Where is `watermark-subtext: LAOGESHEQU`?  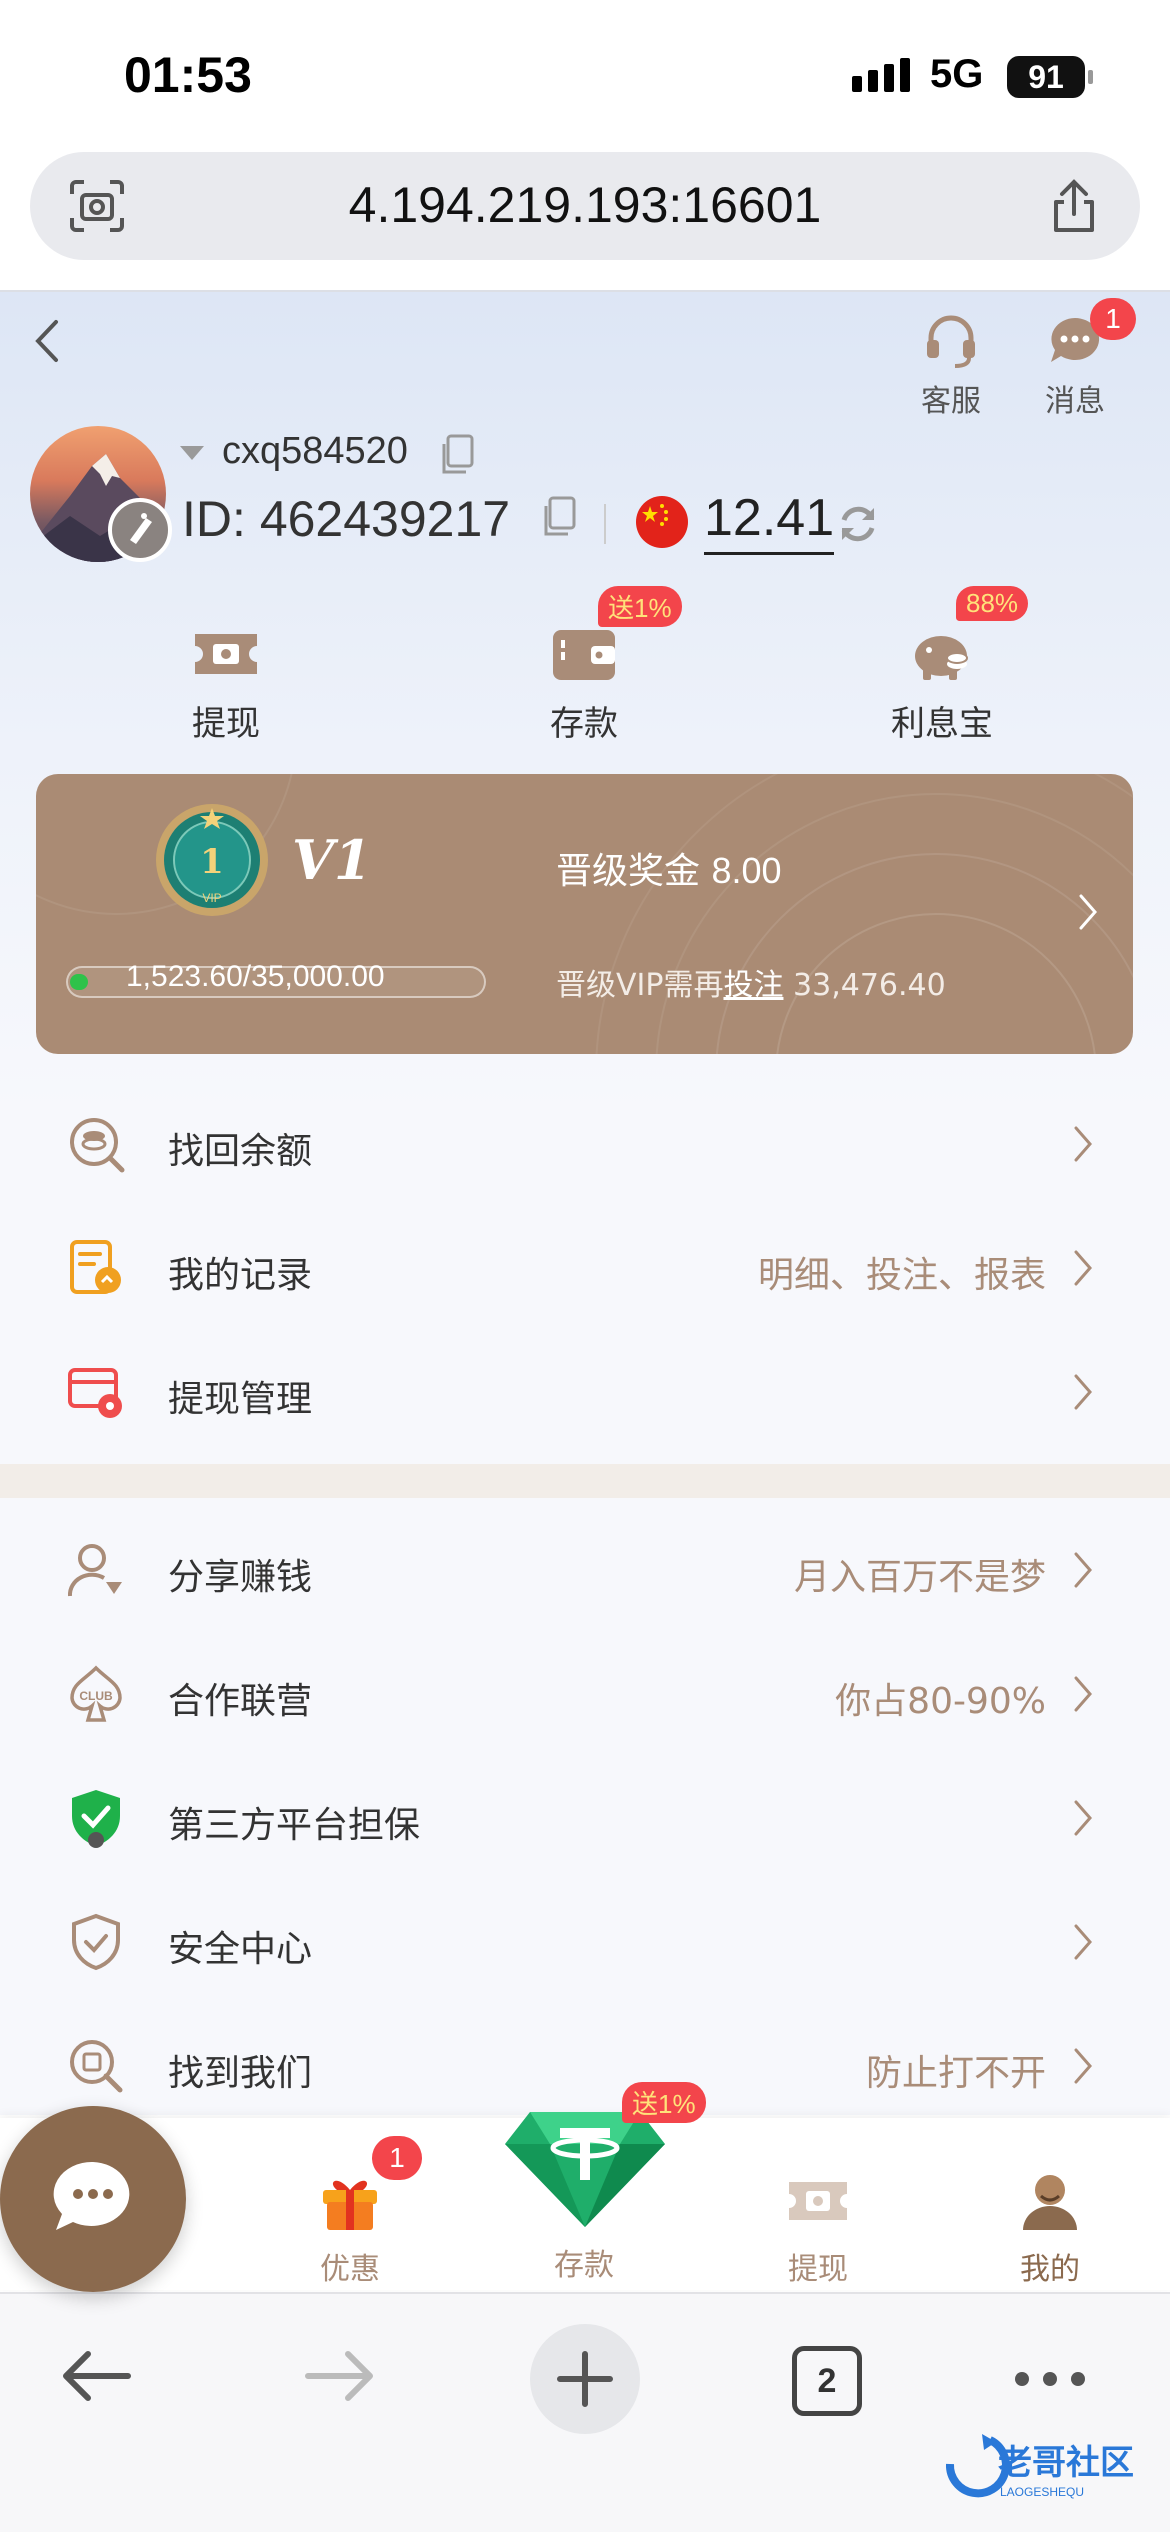 watermark-subtext: LAOGESHEQU is located at coordinates (1042, 2492).